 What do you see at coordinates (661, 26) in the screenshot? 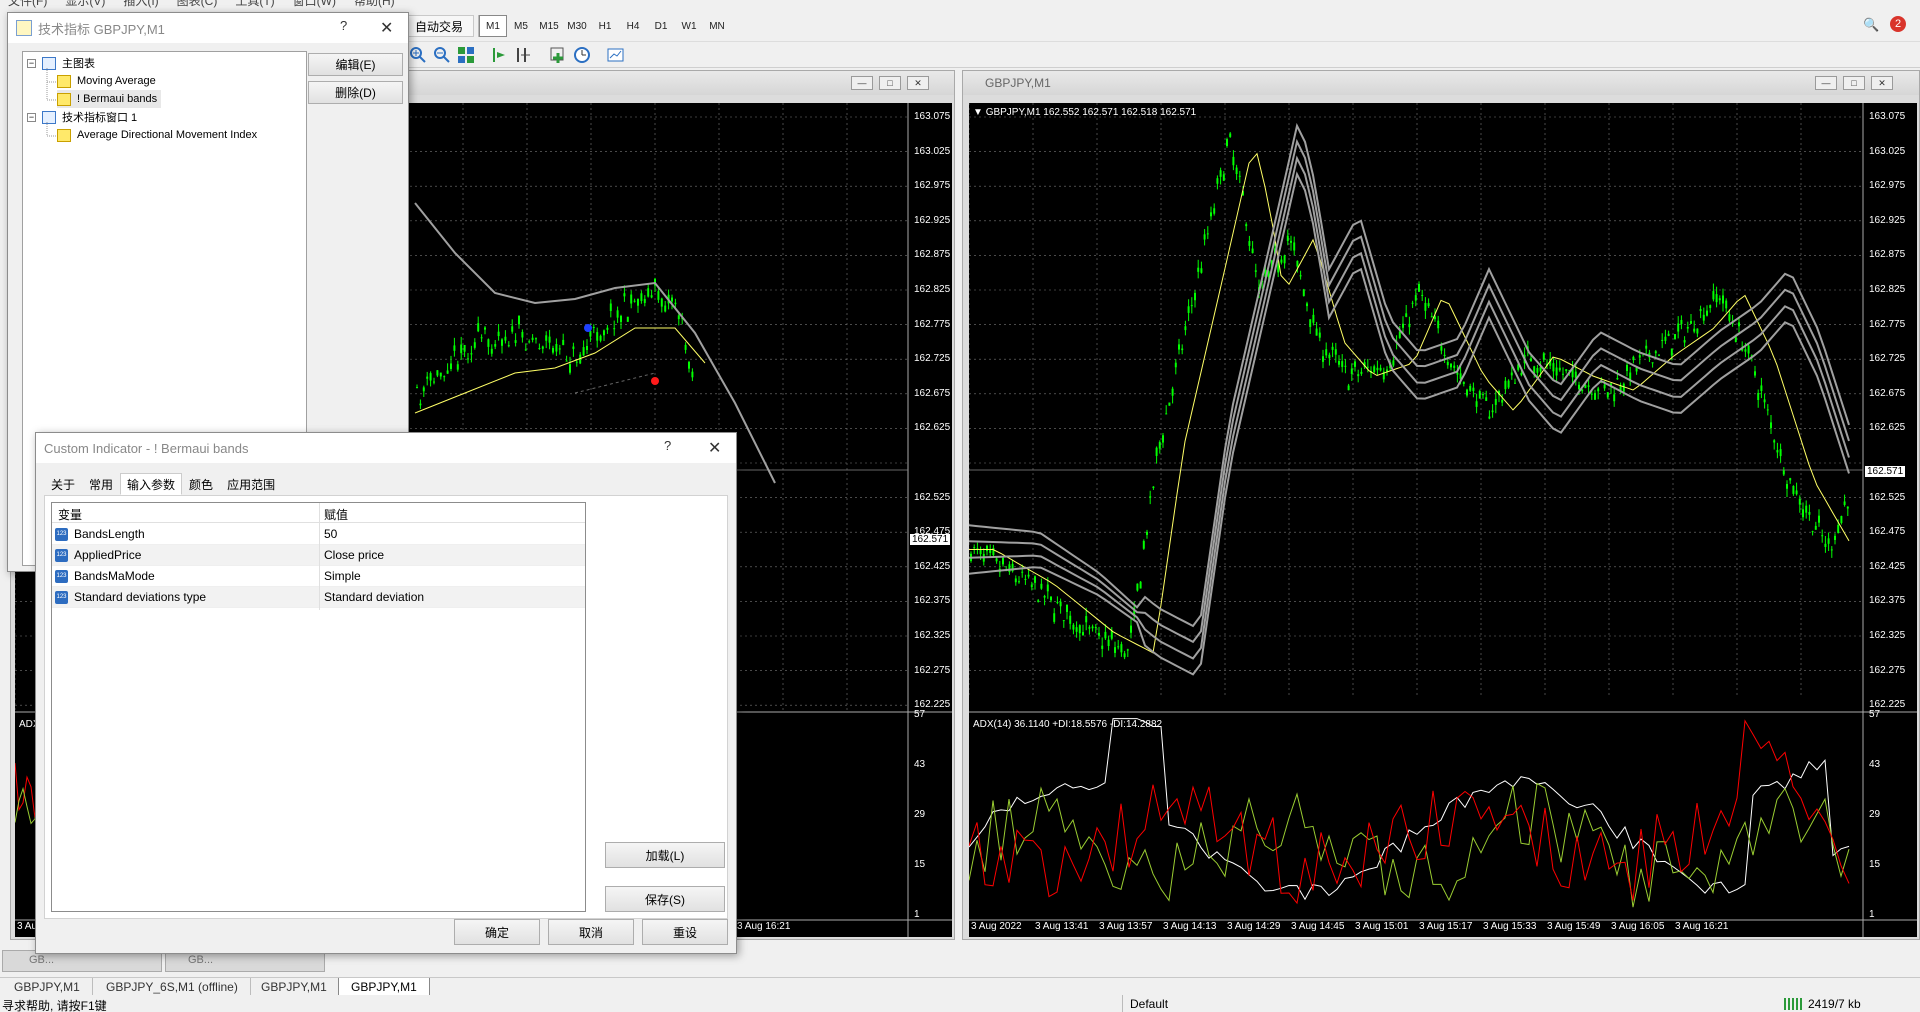
I see `tf-d1: D1` at bounding box center [661, 26].